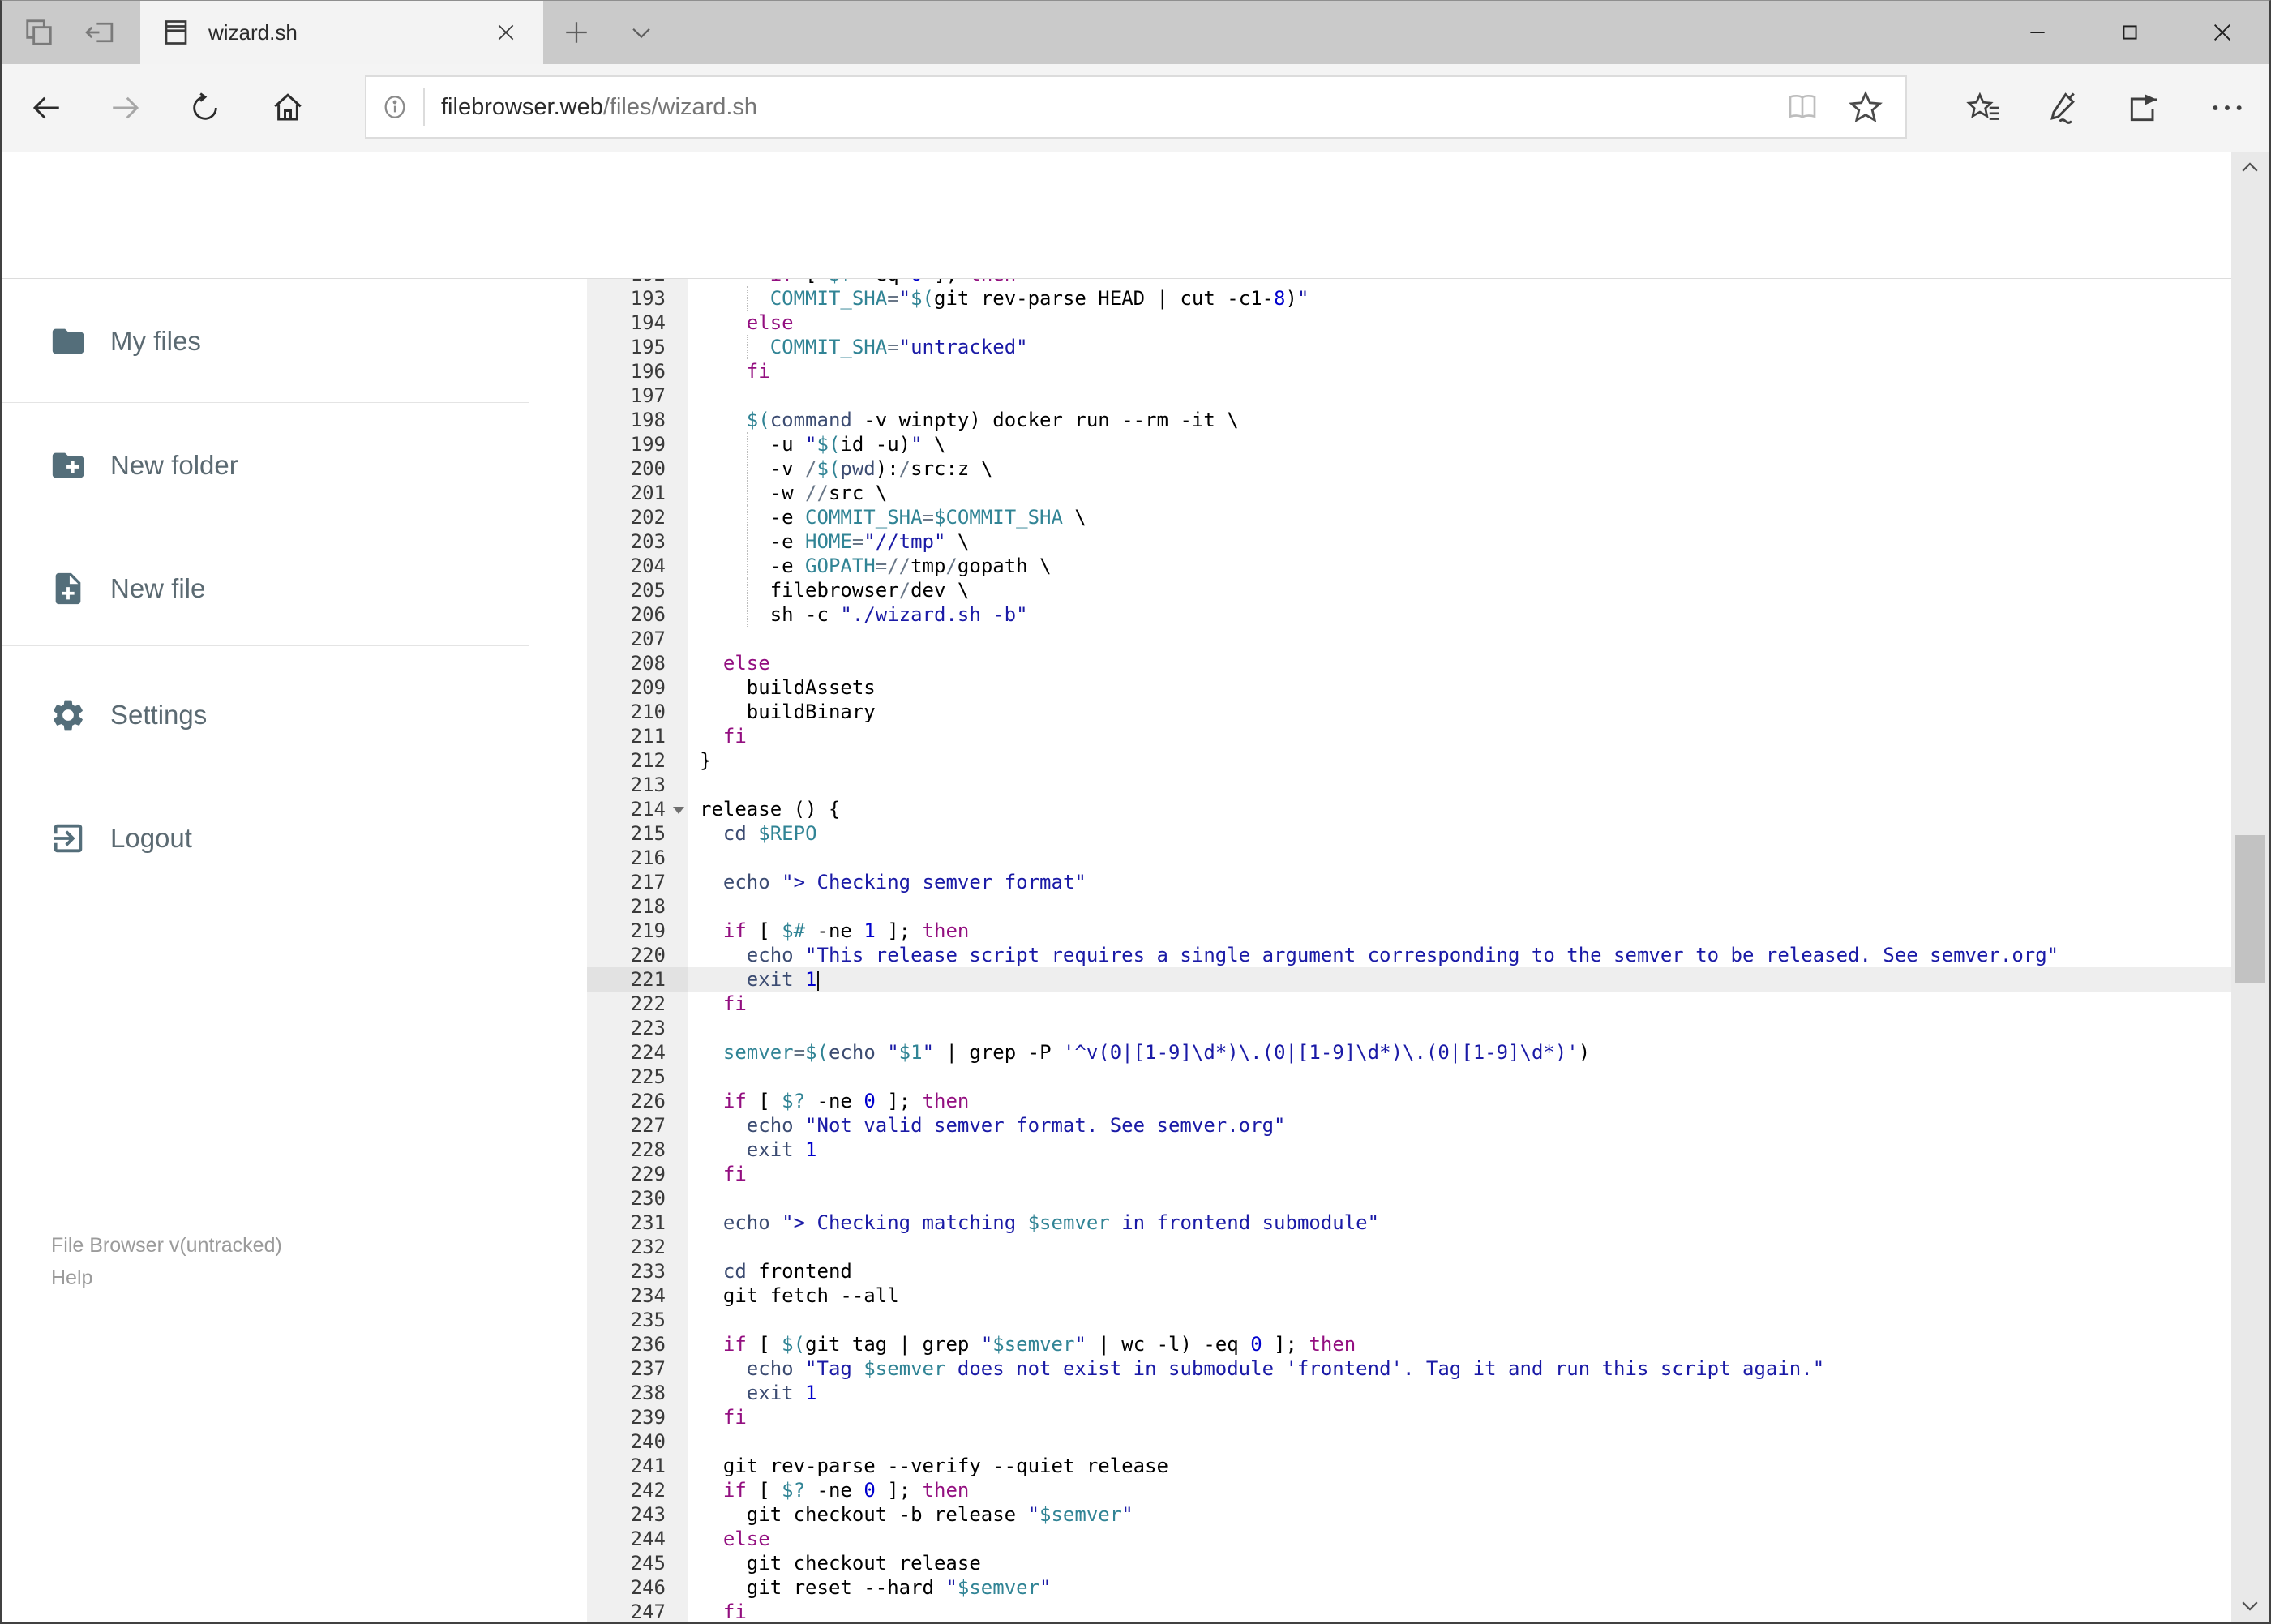  Describe the element at coordinates (1403, 1320) in the screenshot. I see `code-line: 235` at that location.